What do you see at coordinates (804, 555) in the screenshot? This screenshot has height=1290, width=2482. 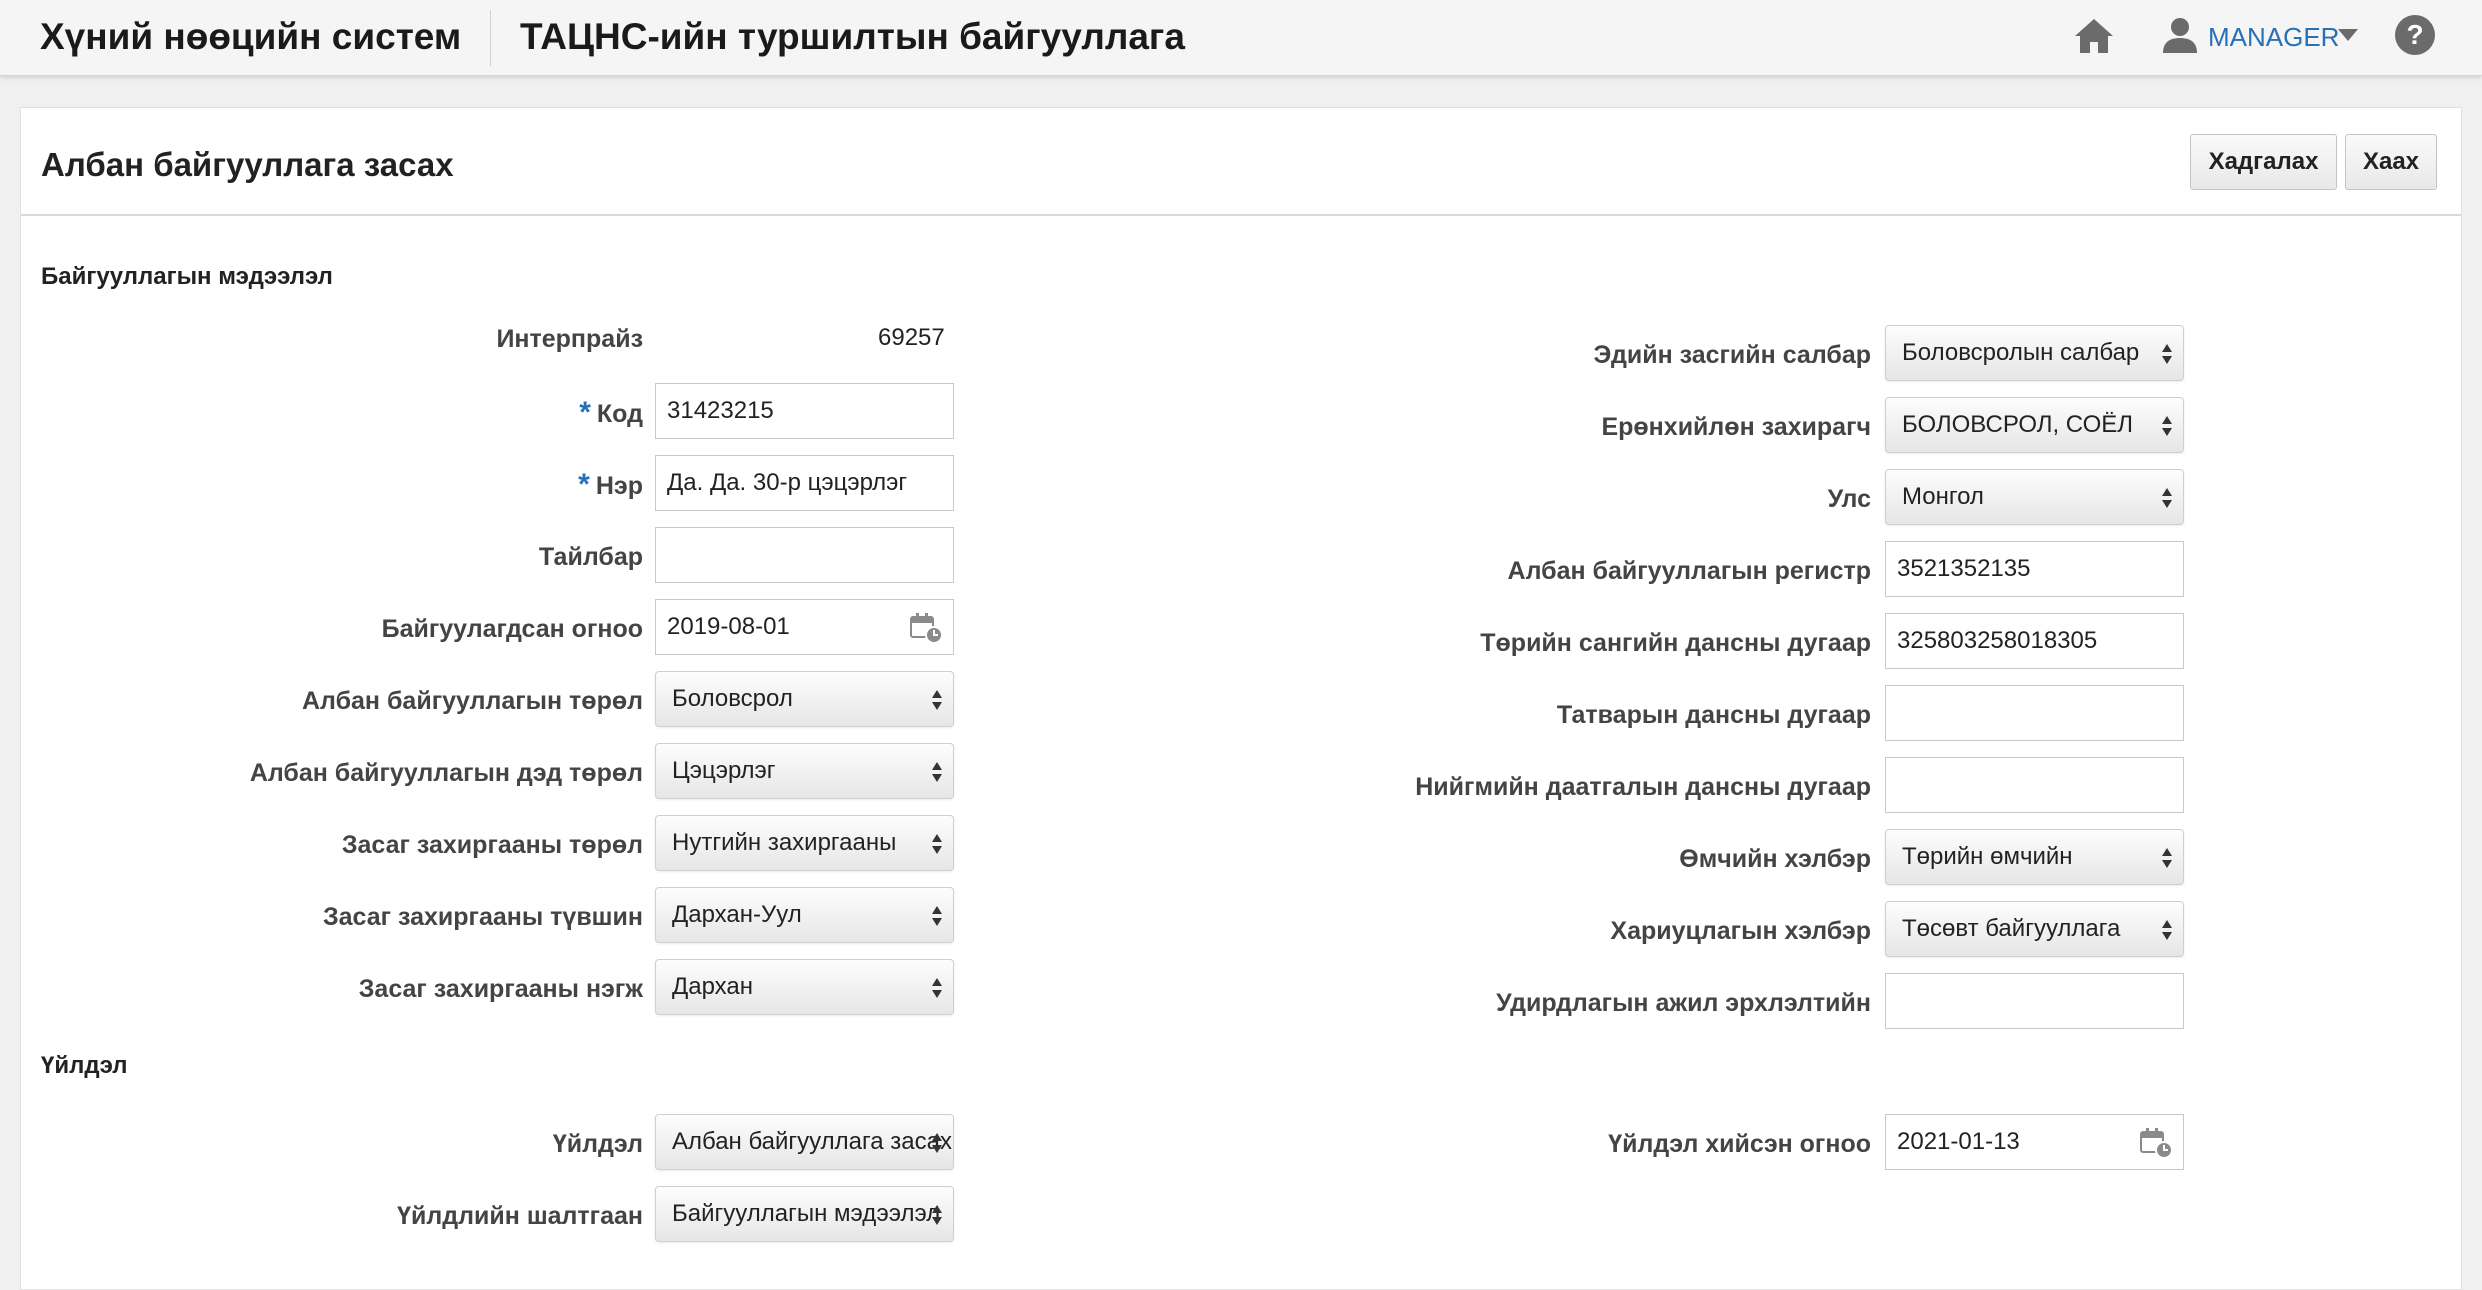 I see `description-input` at bounding box center [804, 555].